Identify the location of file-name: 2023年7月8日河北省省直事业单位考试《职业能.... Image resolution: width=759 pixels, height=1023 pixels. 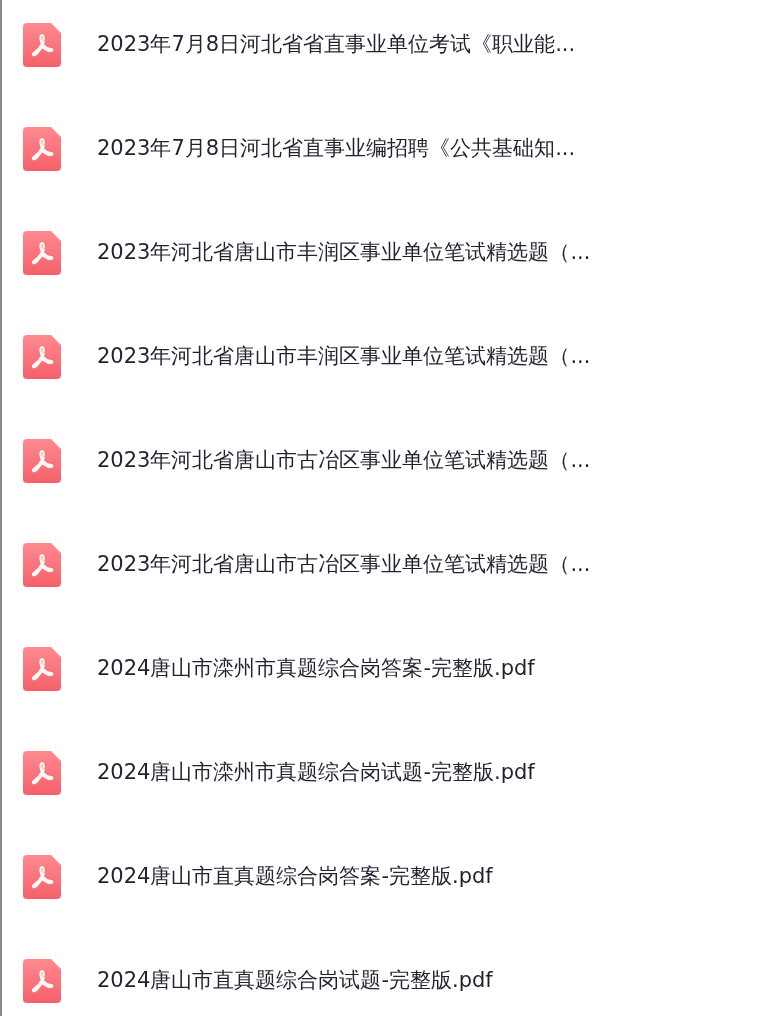
(336, 45).